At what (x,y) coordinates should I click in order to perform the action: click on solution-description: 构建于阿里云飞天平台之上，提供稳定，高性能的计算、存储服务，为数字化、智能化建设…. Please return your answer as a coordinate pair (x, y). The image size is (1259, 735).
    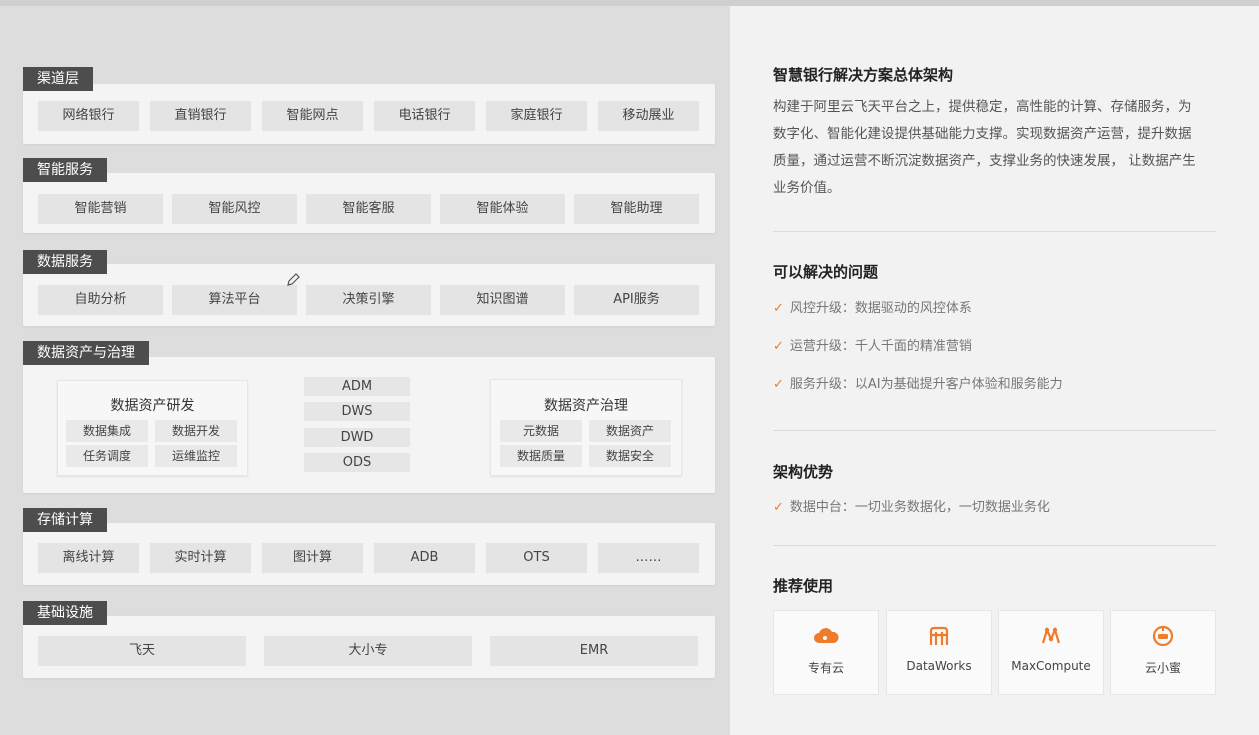
    Looking at the image, I should click on (984, 147).